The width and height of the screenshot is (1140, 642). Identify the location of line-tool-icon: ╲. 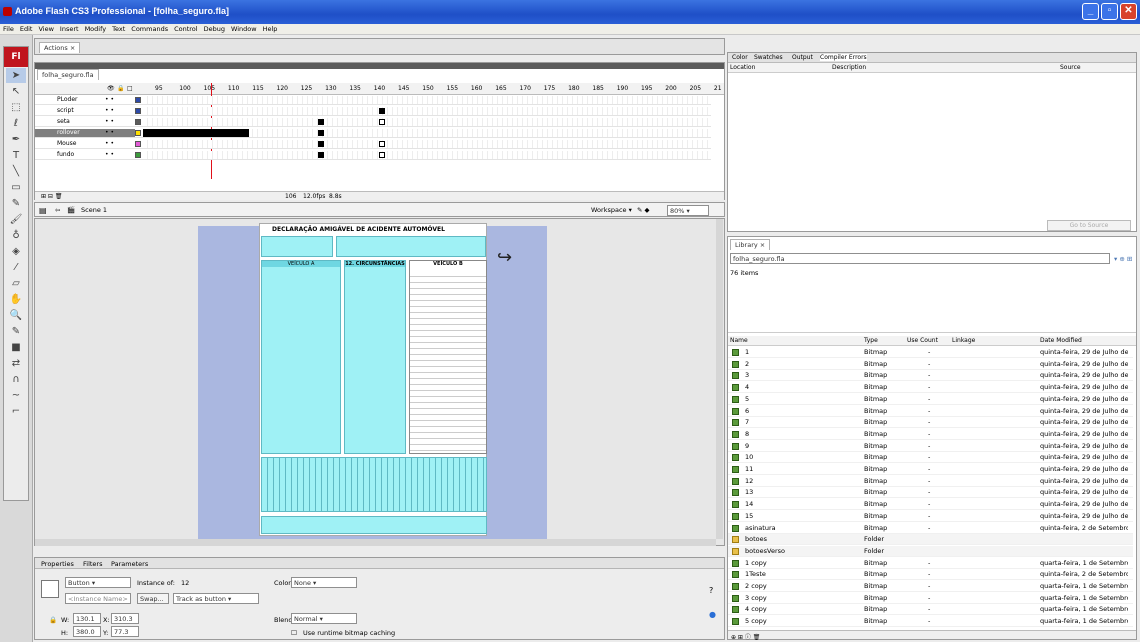
(16, 171).